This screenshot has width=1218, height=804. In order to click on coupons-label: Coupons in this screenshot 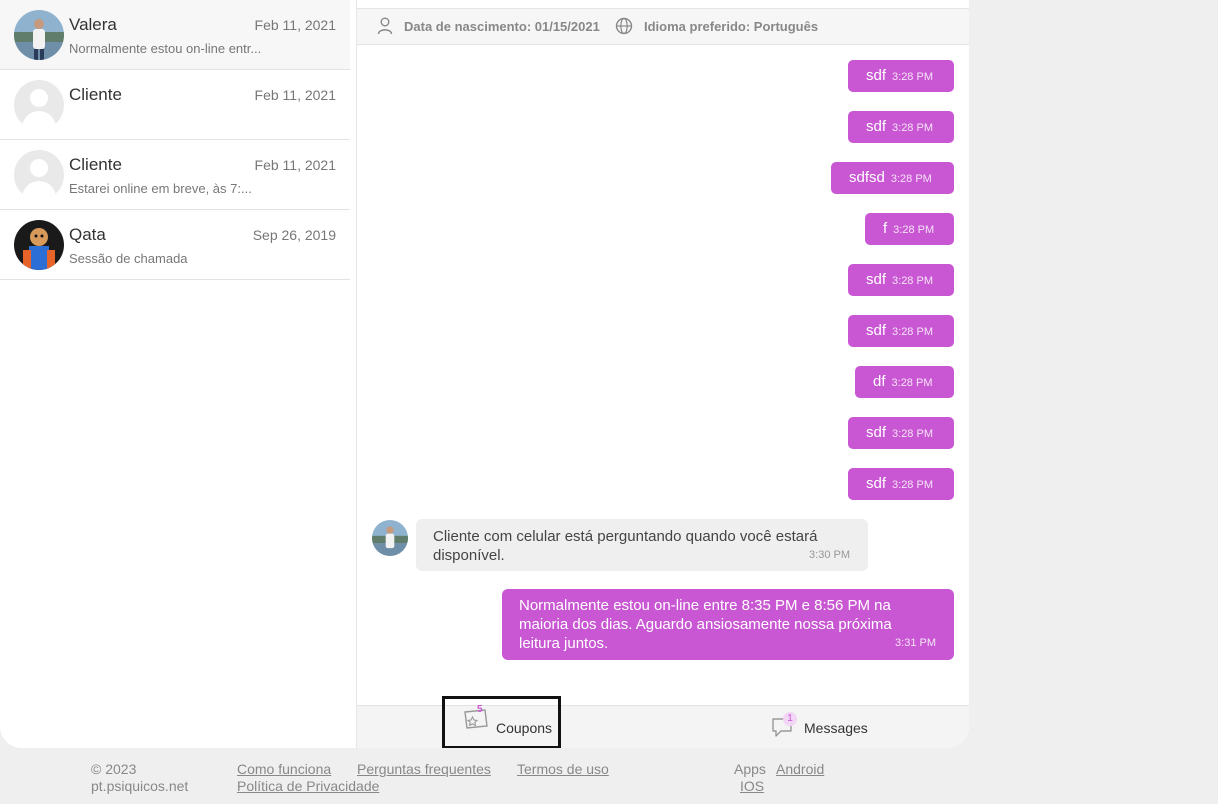, I will do `click(524, 728)`.